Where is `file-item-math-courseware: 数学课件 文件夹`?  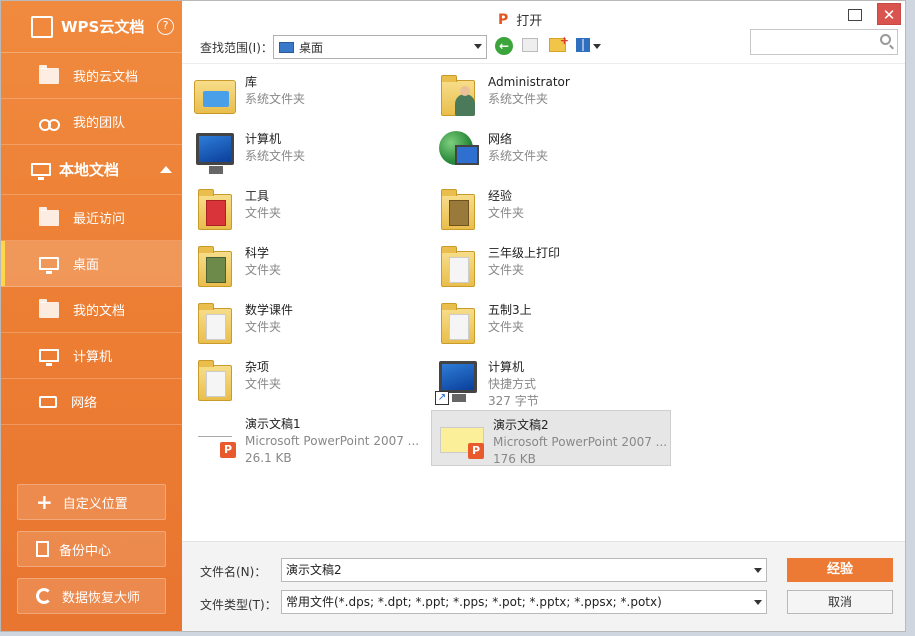 file-item-math-courseware: 数学课件 文件夹 is located at coordinates (304, 323).